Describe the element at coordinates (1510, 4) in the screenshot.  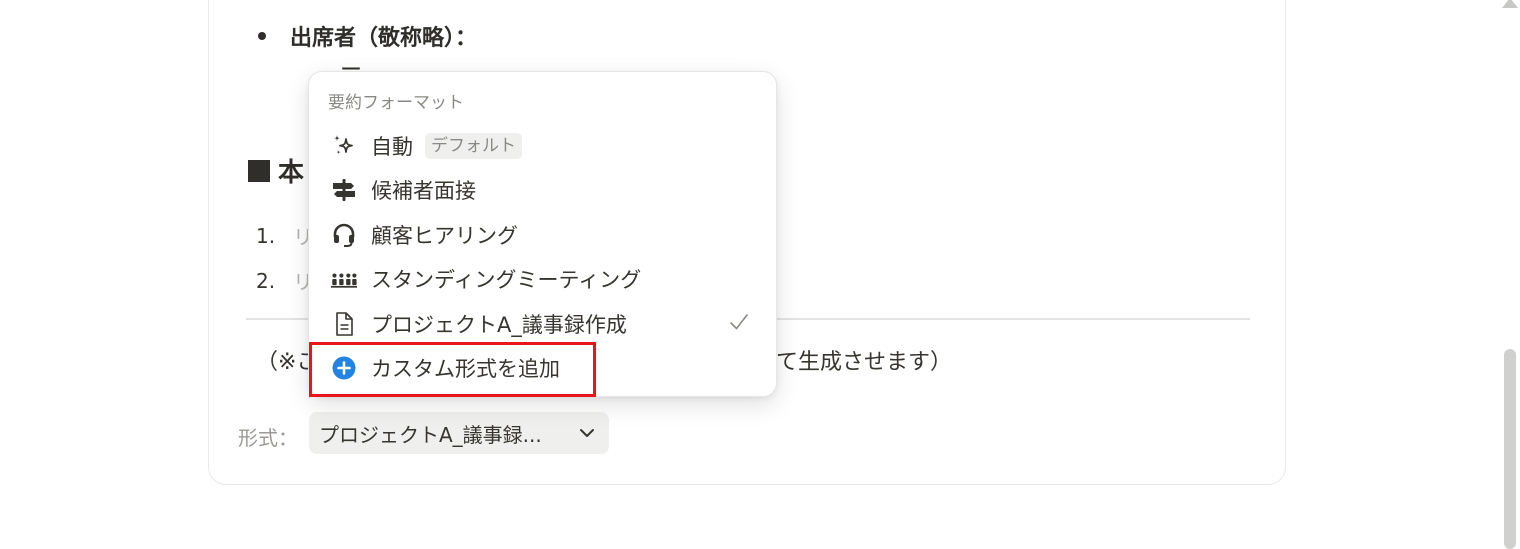
I see `scroll-up-arrow-icon` at that location.